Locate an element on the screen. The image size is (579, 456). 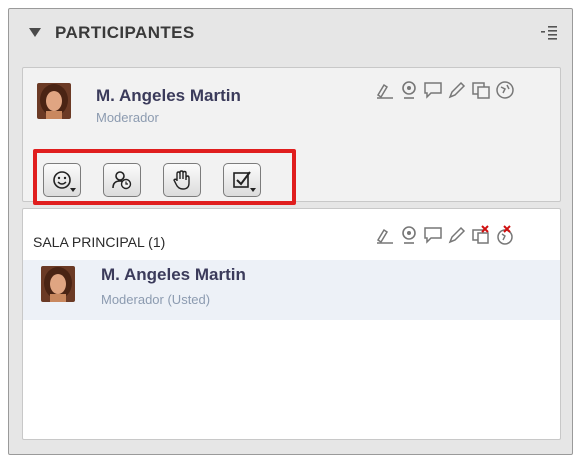
panel-header: PARTICIPANTES is located at coordinates (290, 34).